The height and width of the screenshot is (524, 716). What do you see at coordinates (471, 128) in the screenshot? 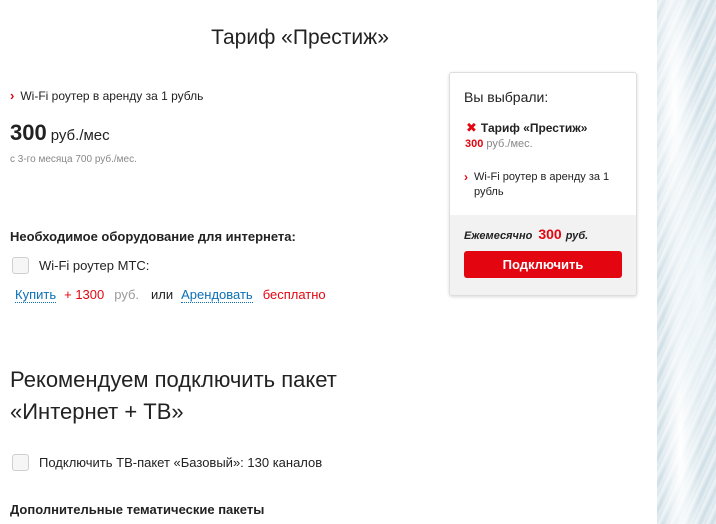
I see `close-icon: ✖` at bounding box center [471, 128].